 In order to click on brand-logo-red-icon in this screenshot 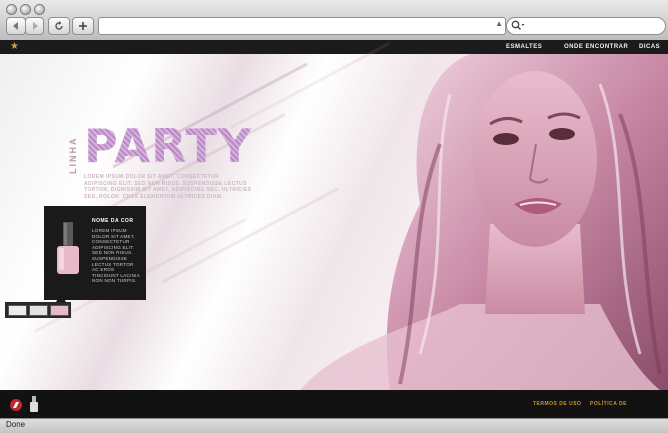, I will do `click(16, 405)`.